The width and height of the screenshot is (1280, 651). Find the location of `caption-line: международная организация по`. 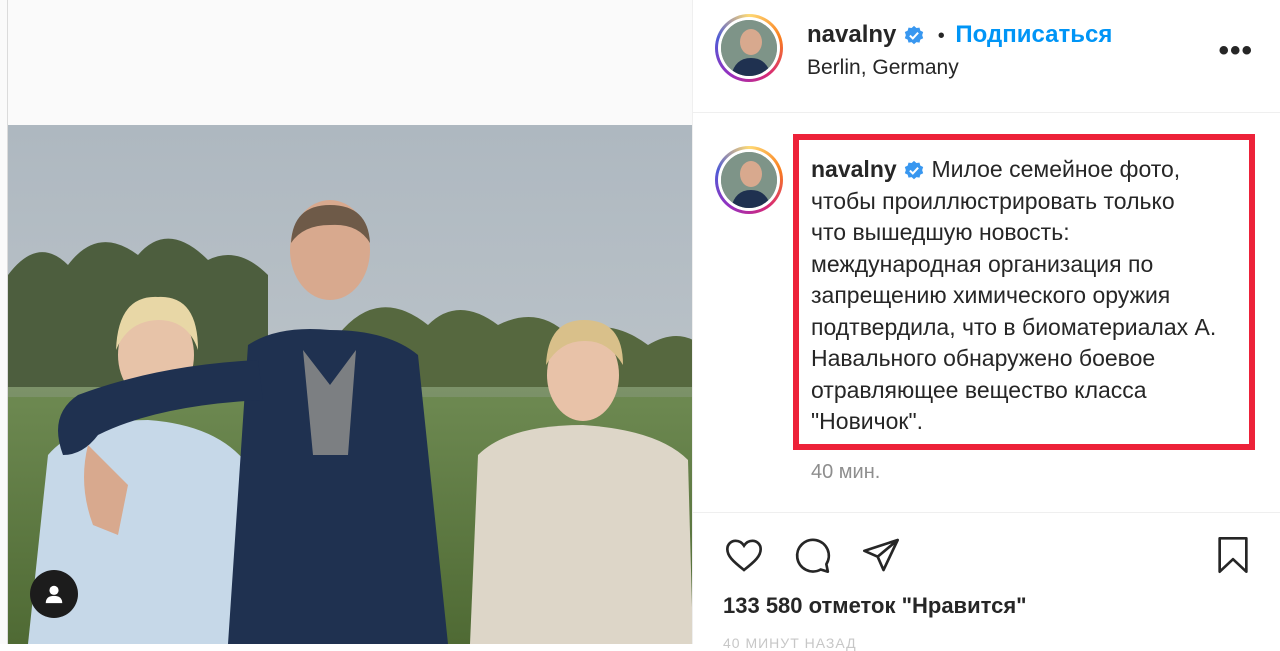

caption-line: международная организация по is located at coordinates (982, 263).